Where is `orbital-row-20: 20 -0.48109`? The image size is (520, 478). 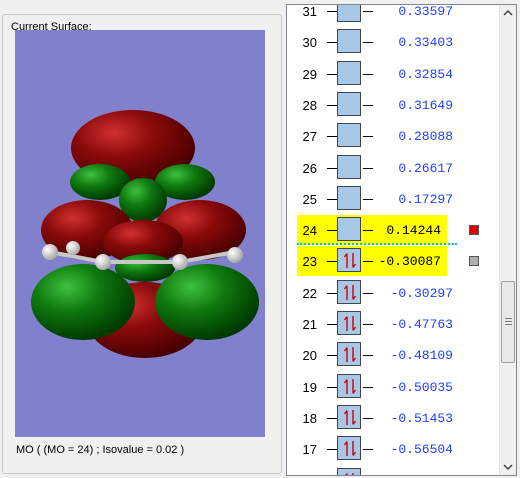
orbital-row-20: 20 -0.48109 is located at coordinates (393, 355).